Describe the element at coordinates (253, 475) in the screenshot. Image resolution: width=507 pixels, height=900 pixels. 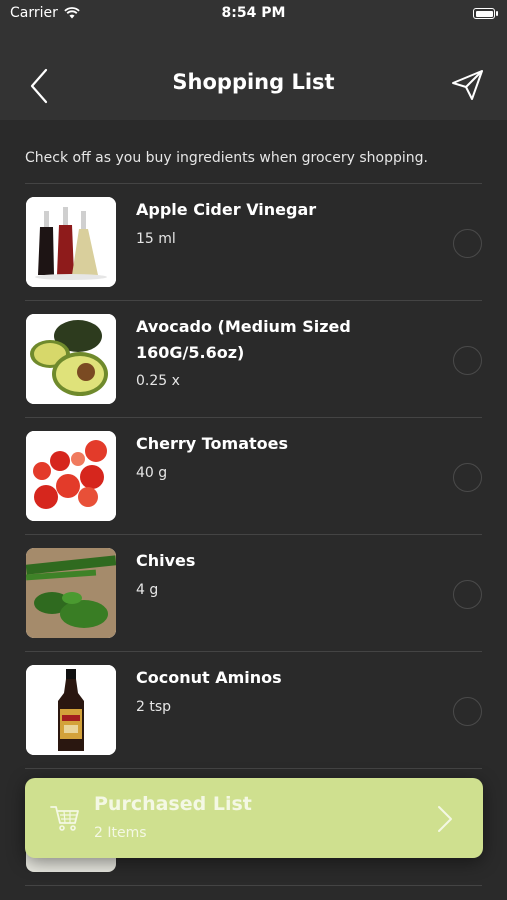
I see `list-item: Cherry Tomatoes 40 g` at that location.